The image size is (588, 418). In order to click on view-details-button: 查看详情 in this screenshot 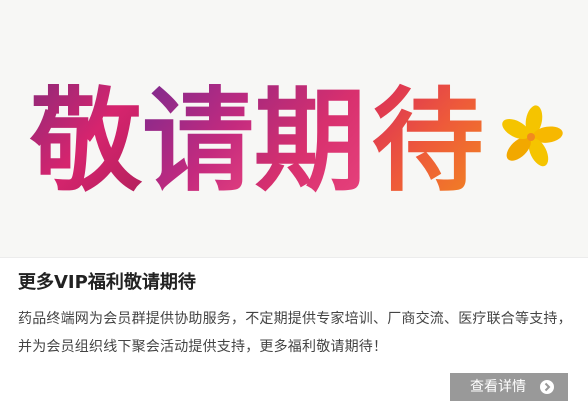, I will do `click(509, 387)`.